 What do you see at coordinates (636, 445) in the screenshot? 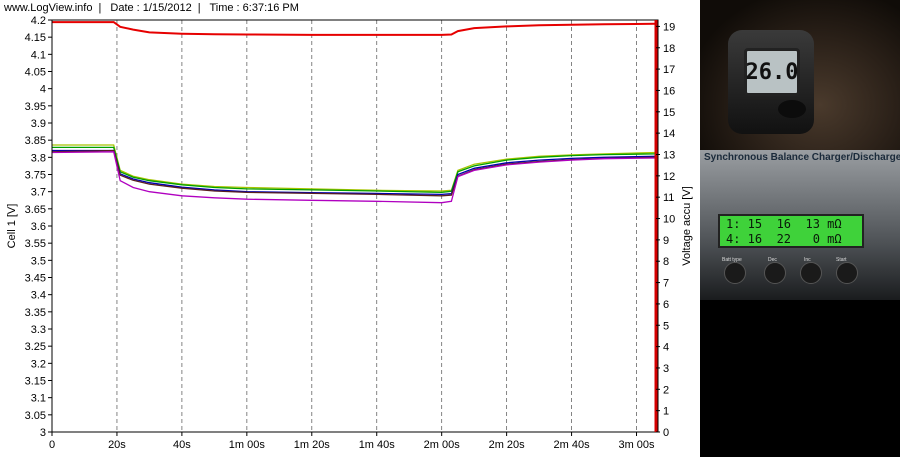
I see `x-tick-label: 3m 00s` at bounding box center [636, 445].